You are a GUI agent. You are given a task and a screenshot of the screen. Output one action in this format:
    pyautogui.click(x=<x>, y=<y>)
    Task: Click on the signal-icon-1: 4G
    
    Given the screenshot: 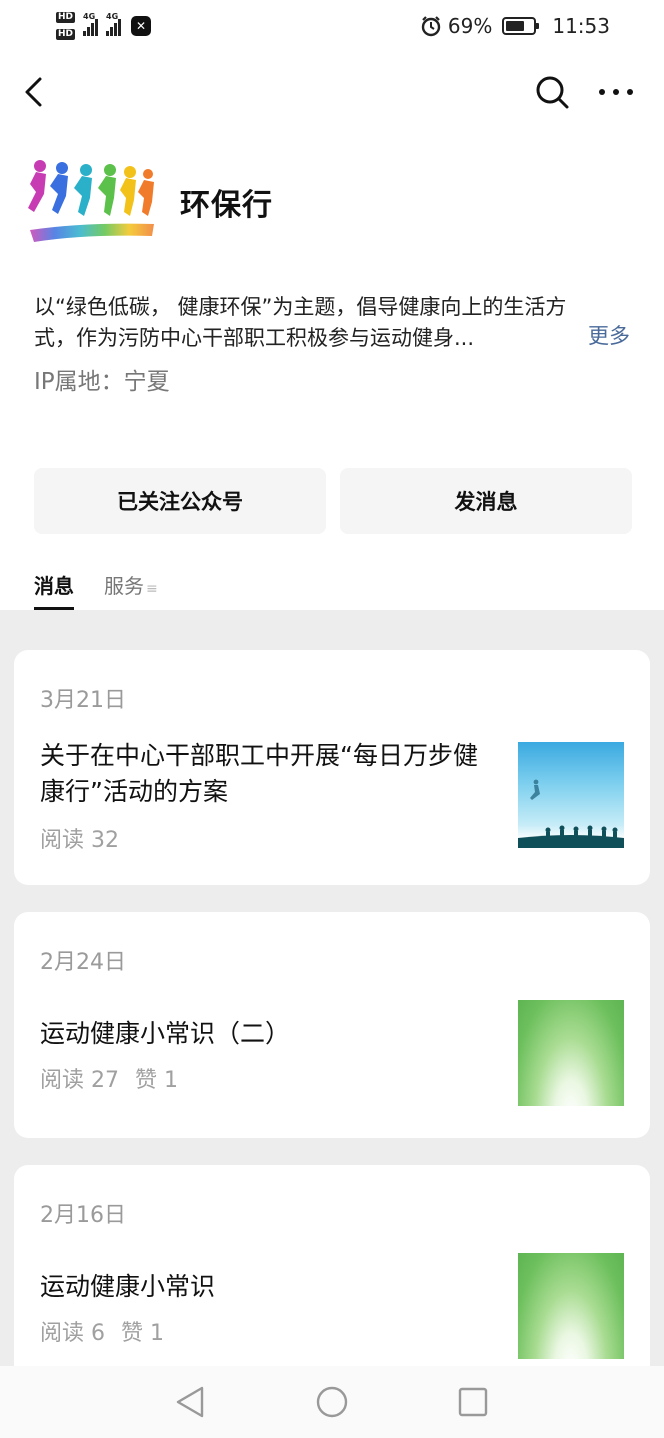 What is the action you would take?
    pyautogui.click(x=91, y=24)
    